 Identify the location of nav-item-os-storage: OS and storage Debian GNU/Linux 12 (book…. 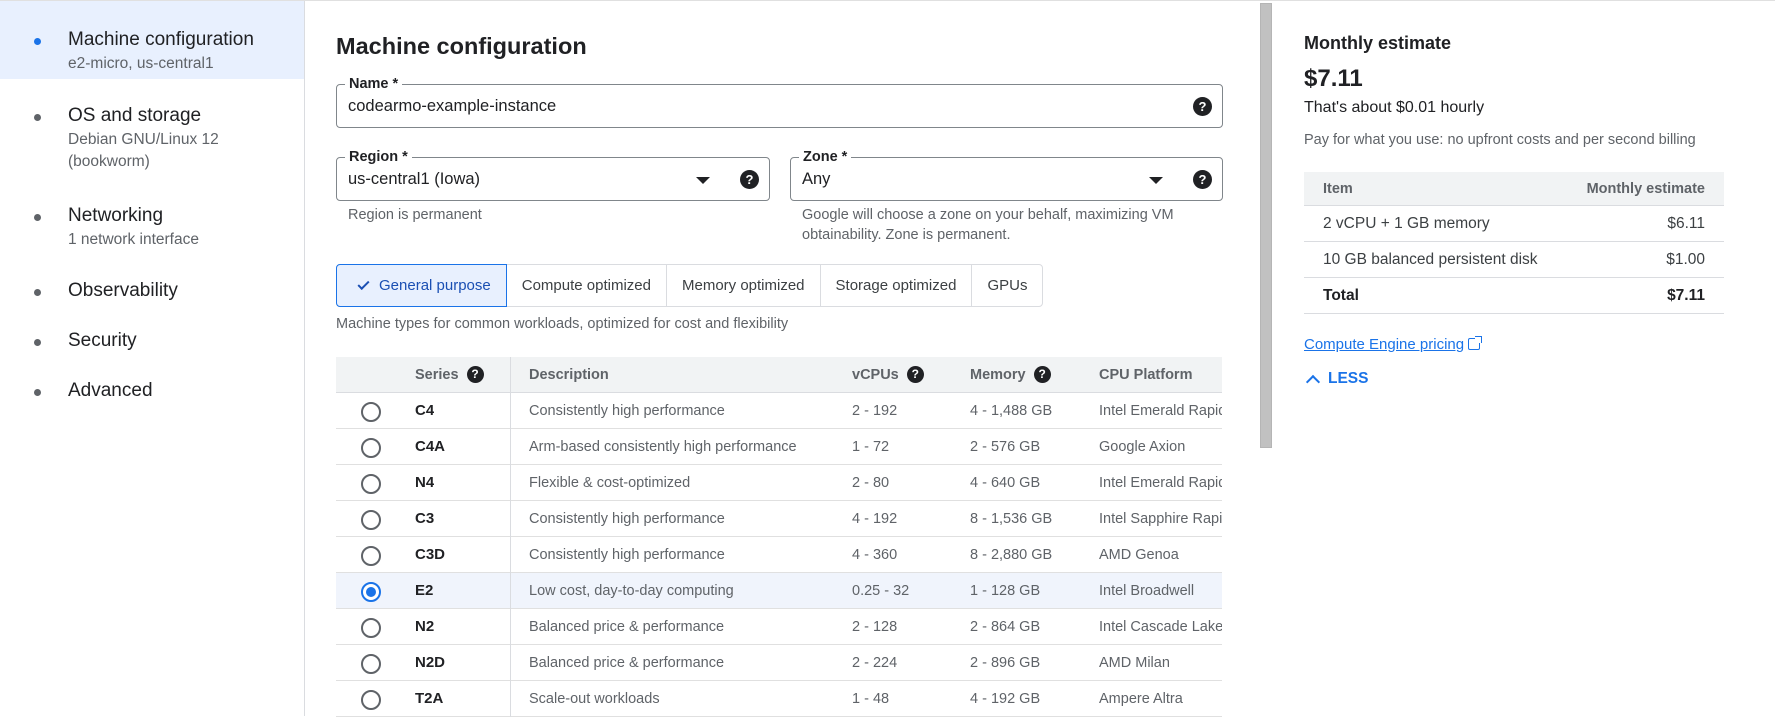
(152, 143).